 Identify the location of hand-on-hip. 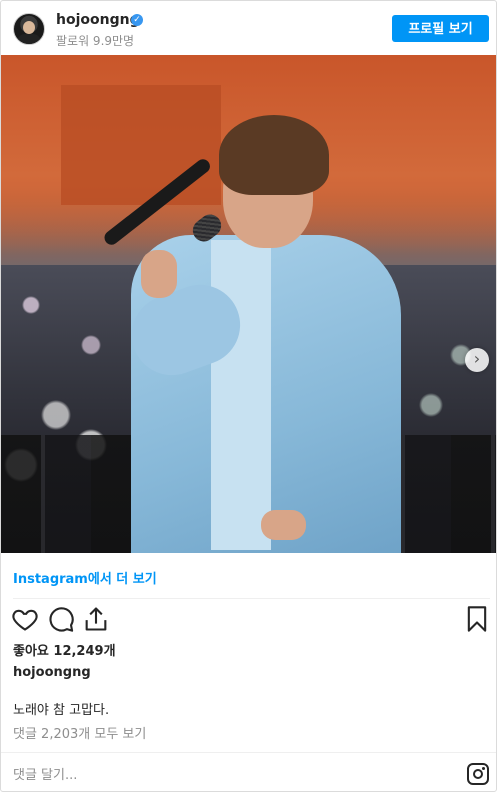
(283, 525).